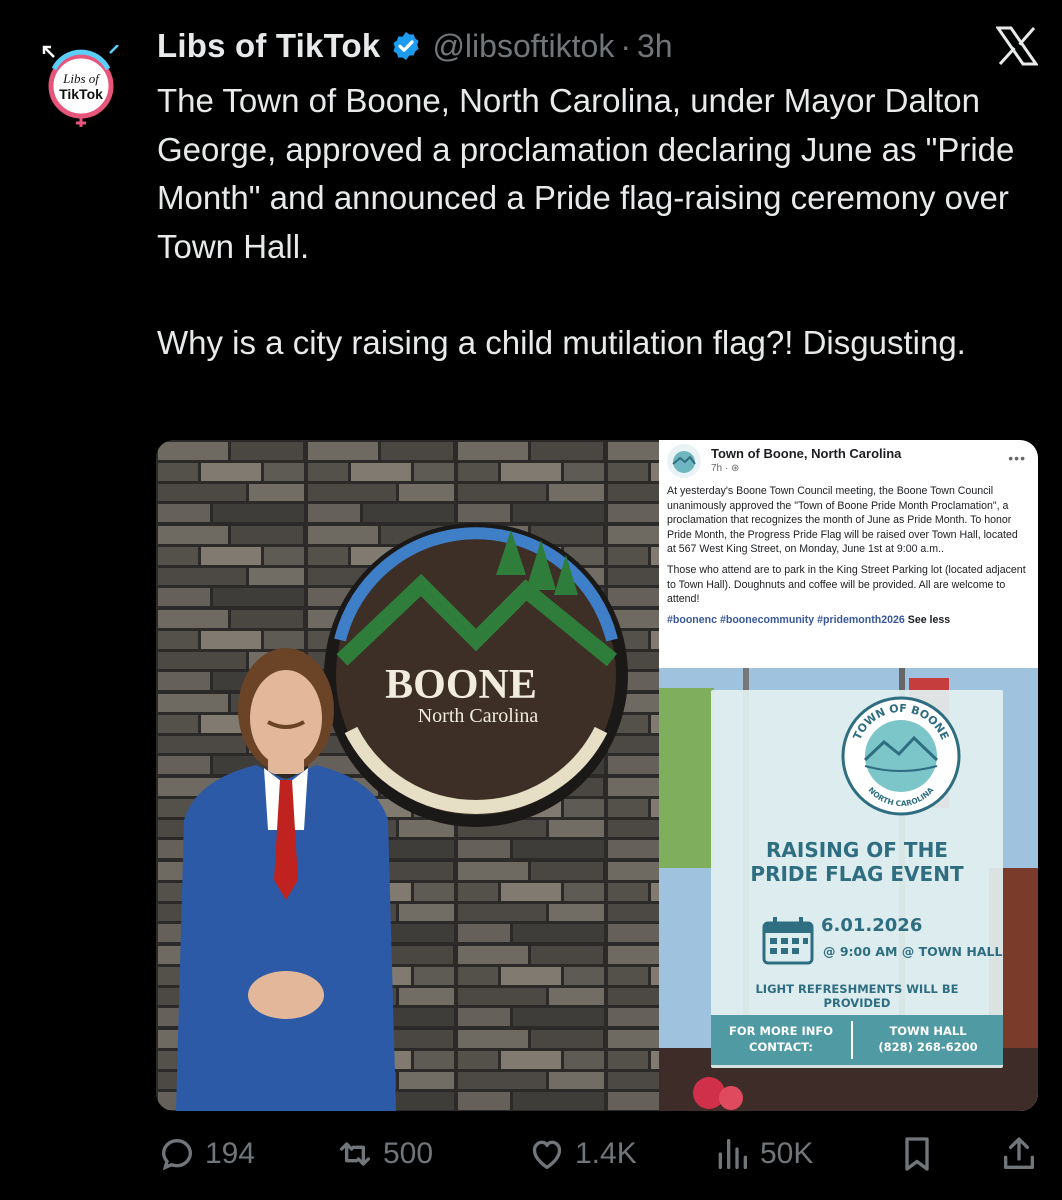 This screenshot has width=1062, height=1200. What do you see at coordinates (857, 850) in the screenshot?
I see `poster-title-1: RAISING OF THE` at bounding box center [857, 850].